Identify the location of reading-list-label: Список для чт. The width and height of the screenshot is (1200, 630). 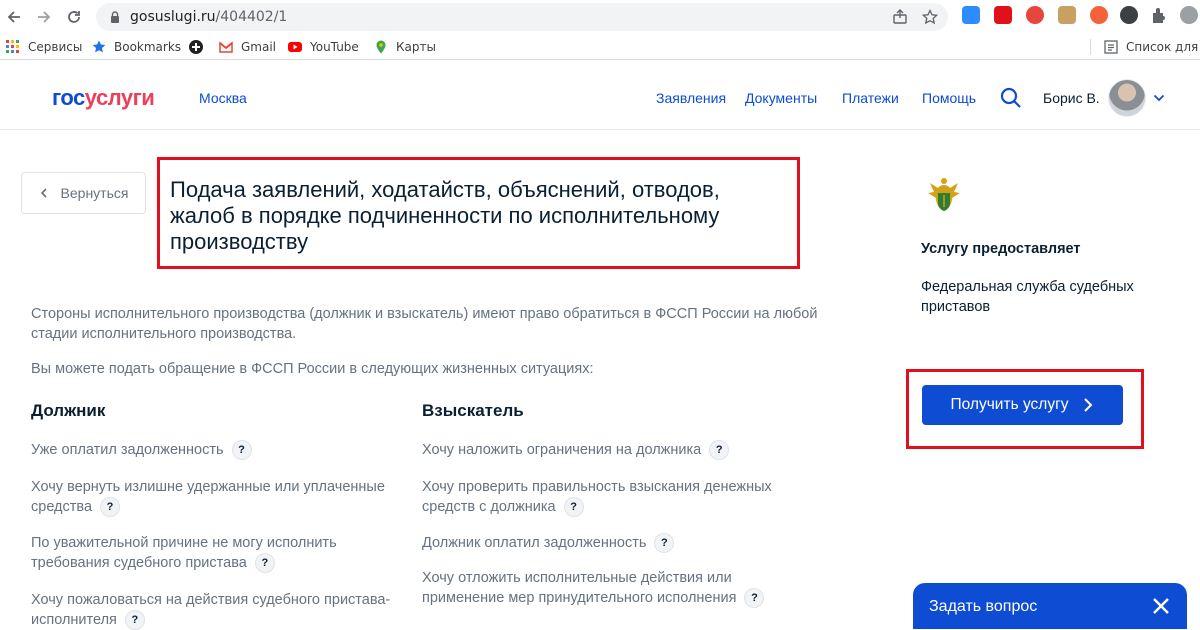
(1163, 47).